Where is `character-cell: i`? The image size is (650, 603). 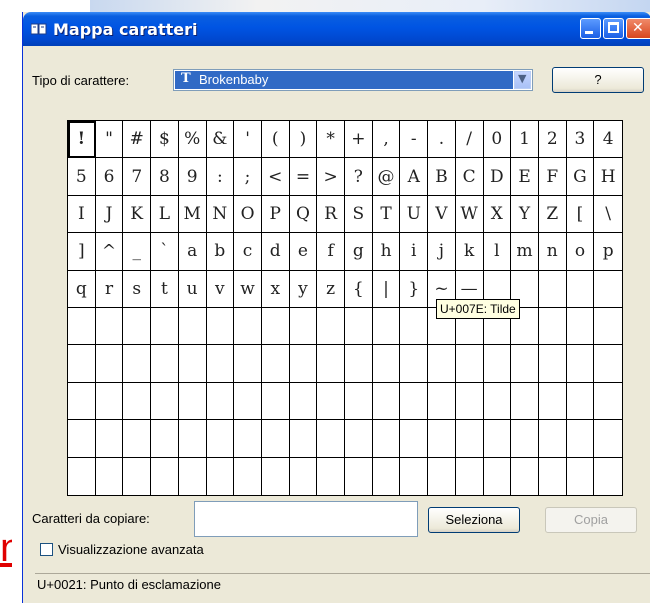 character-cell: i is located at coordinates (414, 252).